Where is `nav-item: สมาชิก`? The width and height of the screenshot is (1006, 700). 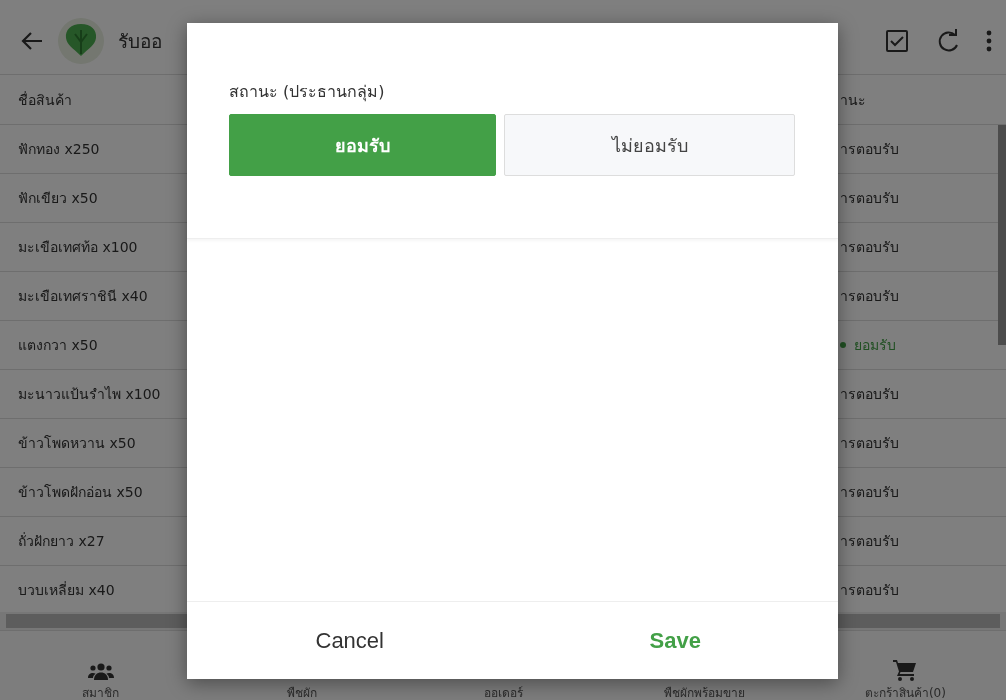 nav-item: สมาชิก is located at coordinates (101, 693).